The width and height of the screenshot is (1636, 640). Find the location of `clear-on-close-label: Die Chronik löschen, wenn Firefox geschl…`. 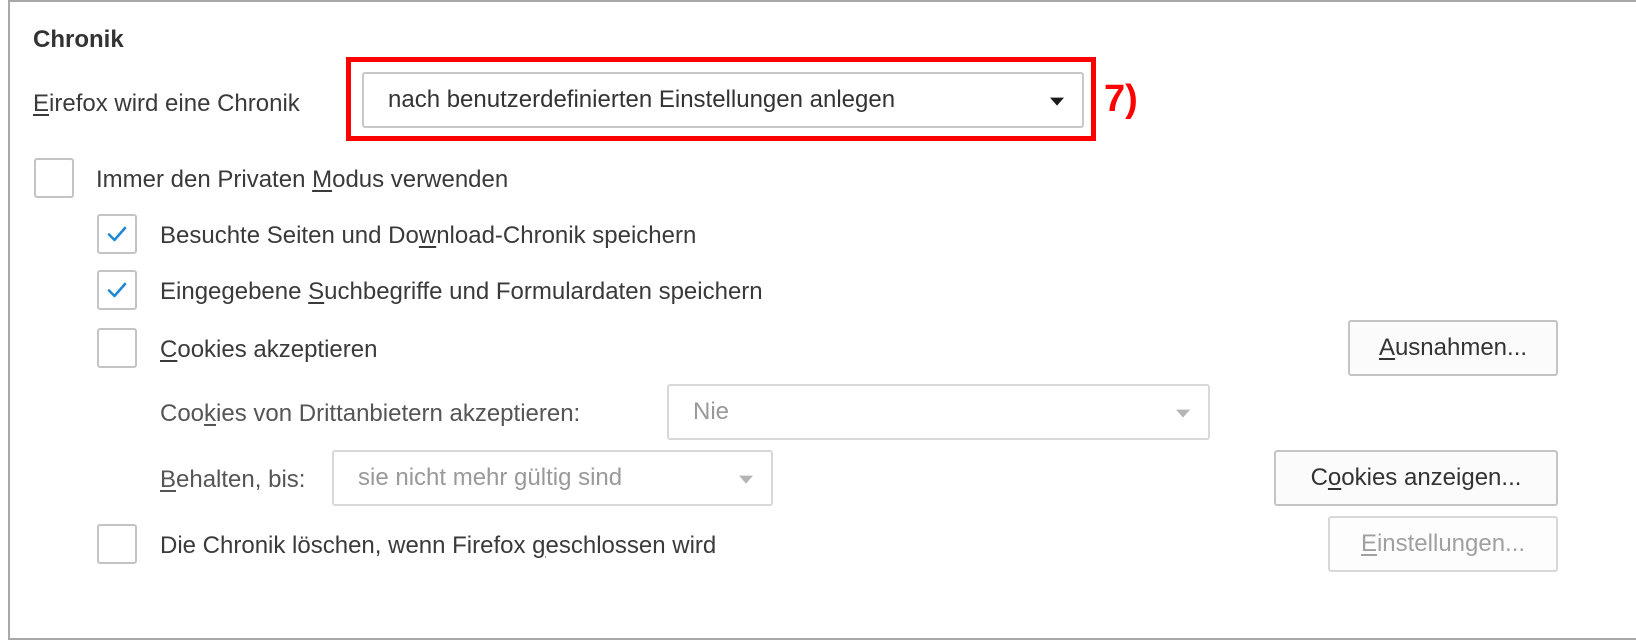

clear-on-close-label: Die Chronik löschen, wenn Firefox geschl… is located at coordinates (438, 545).